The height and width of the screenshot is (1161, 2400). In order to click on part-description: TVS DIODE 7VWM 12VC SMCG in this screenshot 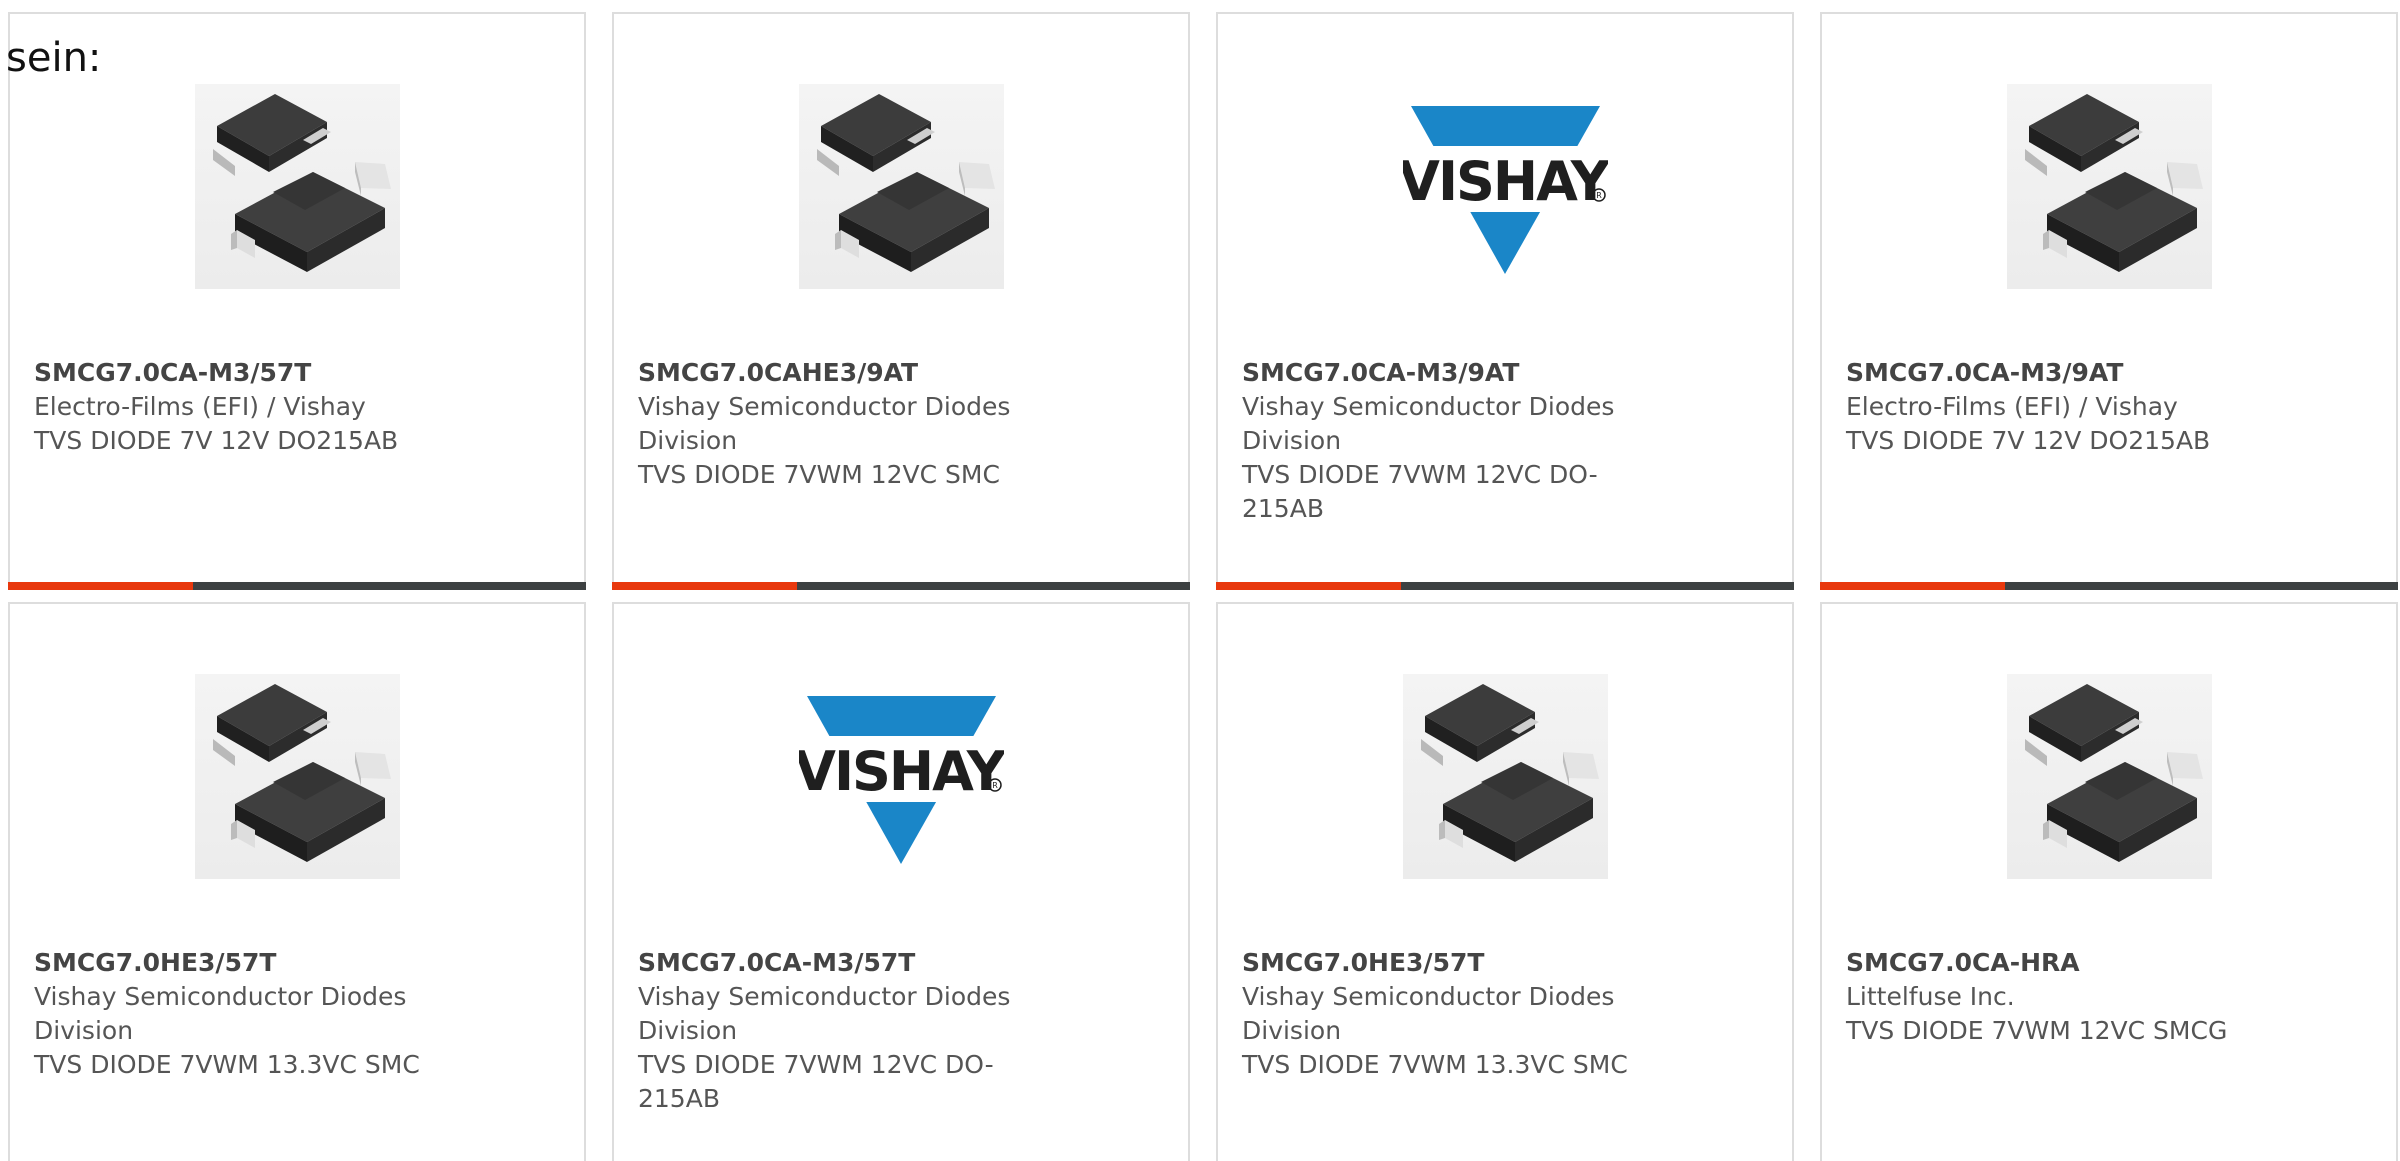, I will do `click(2037, 1030)`.